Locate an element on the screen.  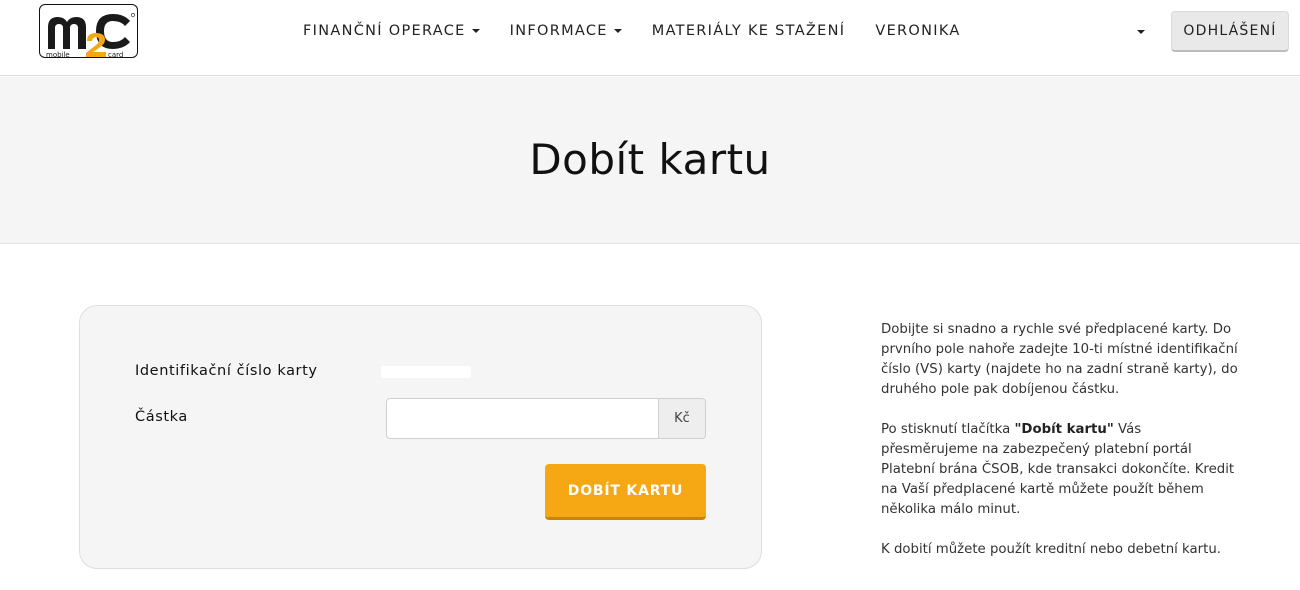
topup-submit-button: DOBÍT KARTU is located at coordinates (625, 492).